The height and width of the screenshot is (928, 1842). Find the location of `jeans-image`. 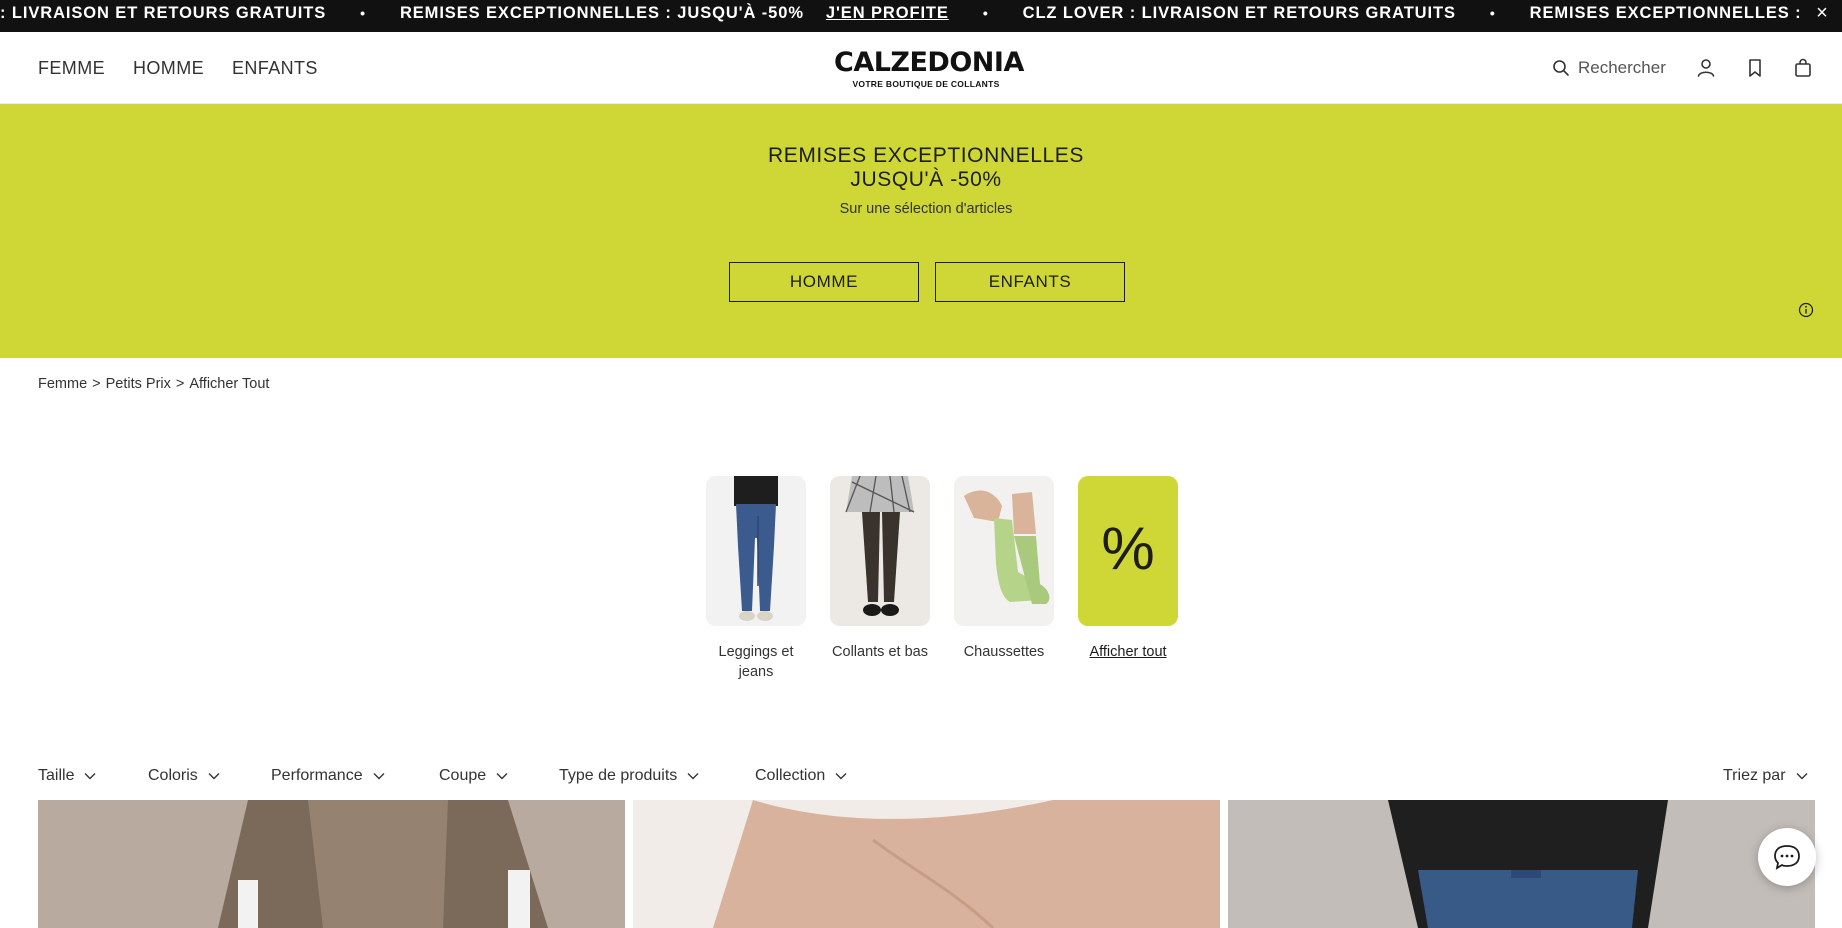

jeans-image is located at coordinates (756, 551).